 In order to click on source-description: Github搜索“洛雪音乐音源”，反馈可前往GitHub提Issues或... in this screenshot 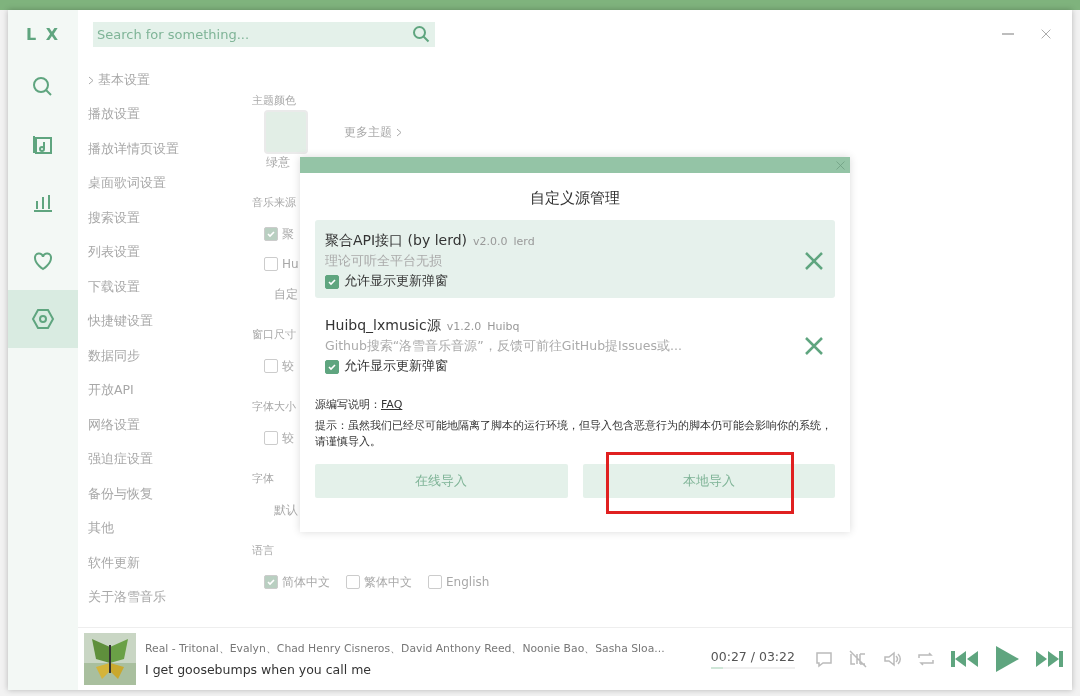, I will do `click(504, 346)`.